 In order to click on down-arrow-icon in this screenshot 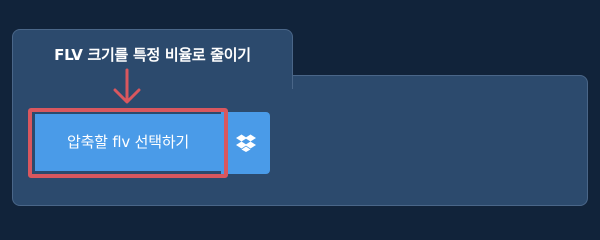, I will do `click(127, 86)`.